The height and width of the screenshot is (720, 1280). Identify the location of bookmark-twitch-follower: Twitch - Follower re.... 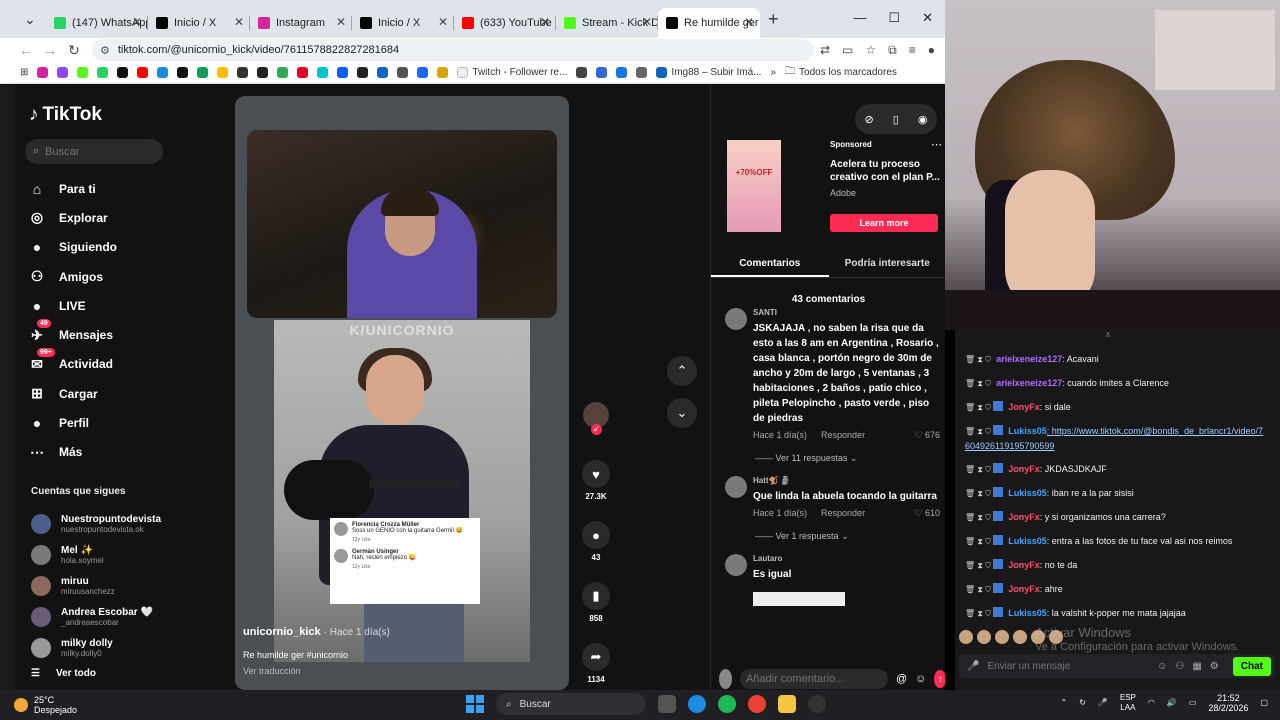
(512, 72).